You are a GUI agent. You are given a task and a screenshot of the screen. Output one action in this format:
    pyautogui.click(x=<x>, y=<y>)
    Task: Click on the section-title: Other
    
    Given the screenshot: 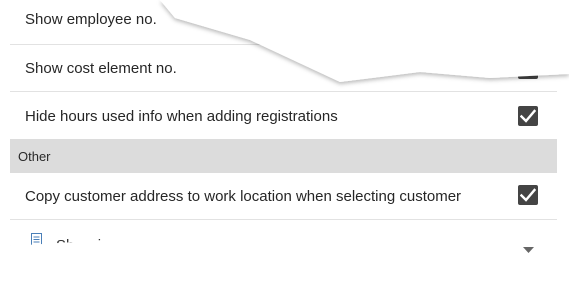 What is the action you would take?
    pyautogui.click(x=34, y=156)
    